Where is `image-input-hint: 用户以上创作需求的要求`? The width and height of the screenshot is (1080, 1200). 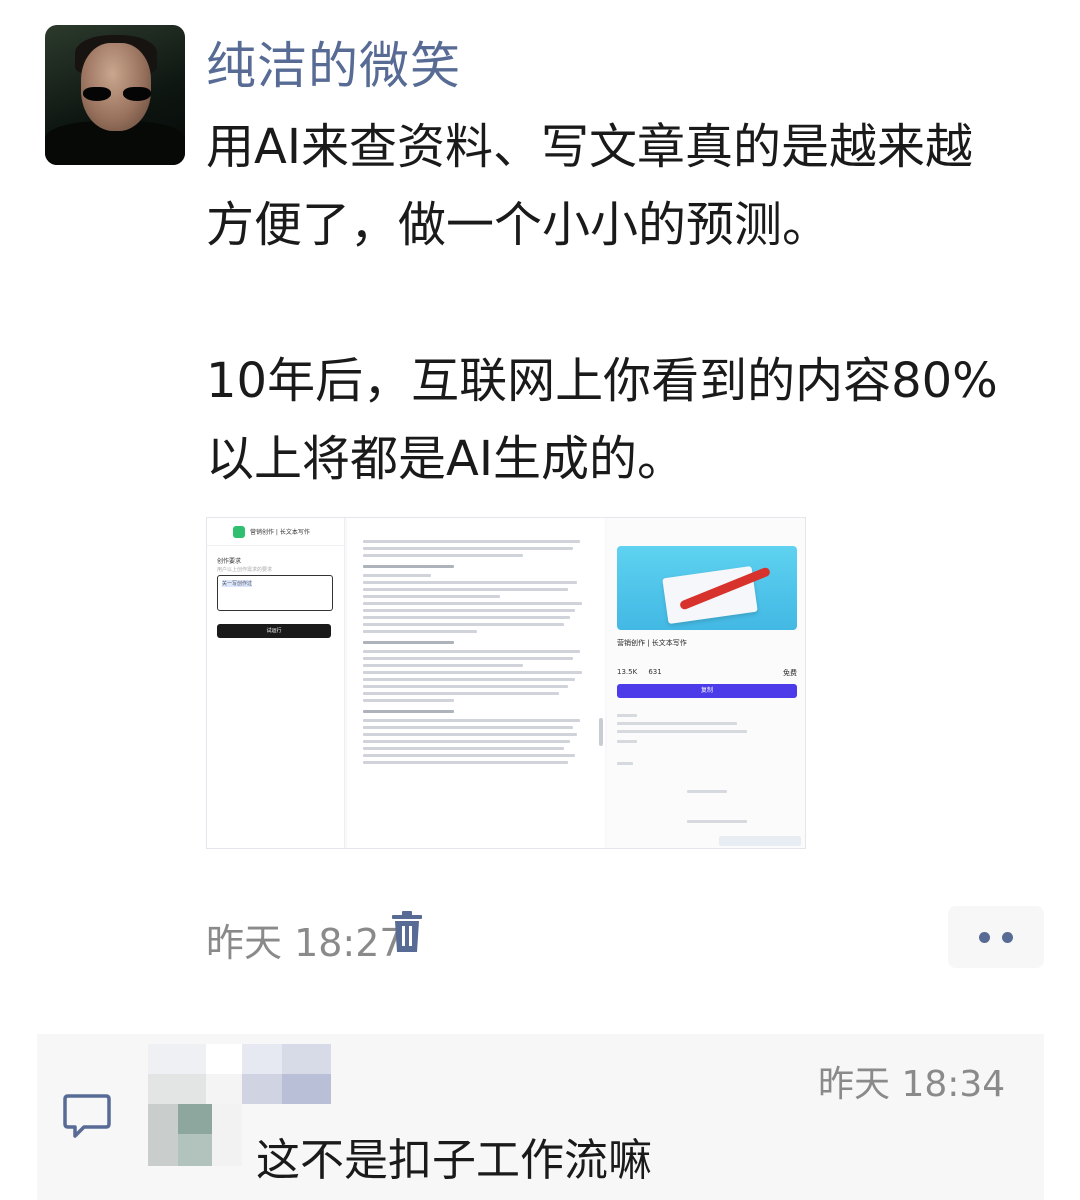 image-input-hint: 用户以上创作需求的要求 is located at coordinates (245, 570).